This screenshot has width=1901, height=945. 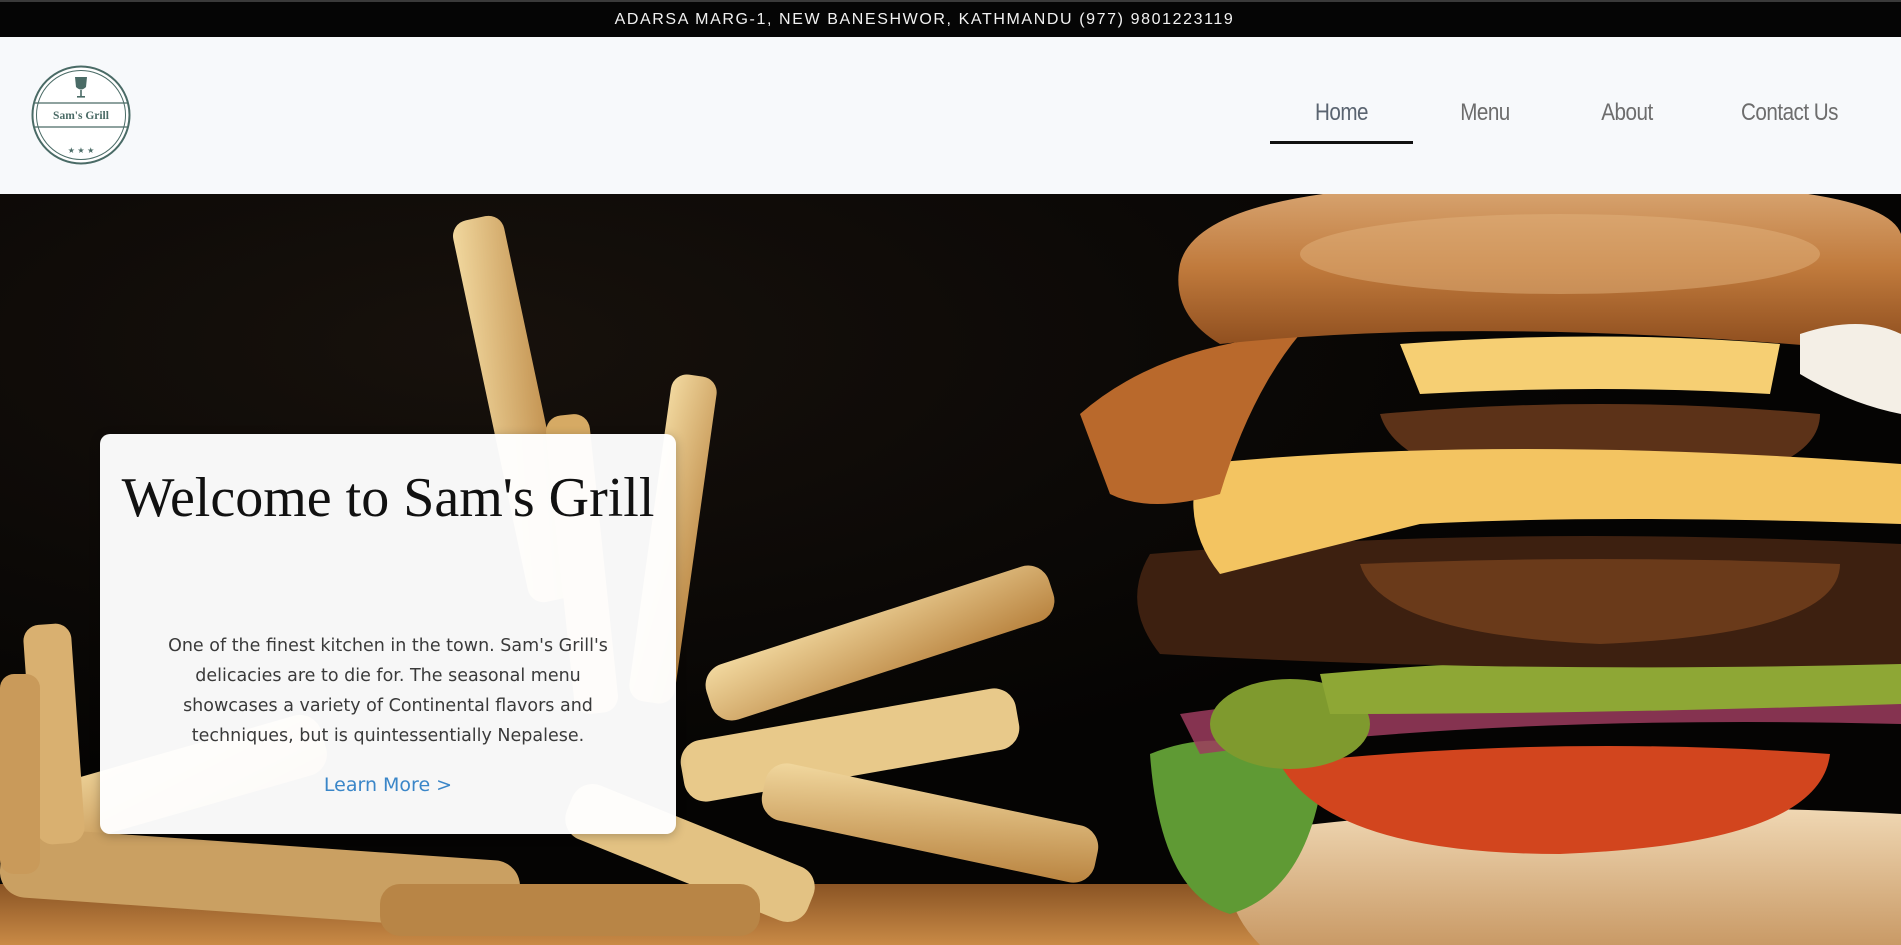 What do you see at coordinates (1485, 117) in the screenshot?
I see `nav-item-menu: Menu` at bounding box center [1485, 117].